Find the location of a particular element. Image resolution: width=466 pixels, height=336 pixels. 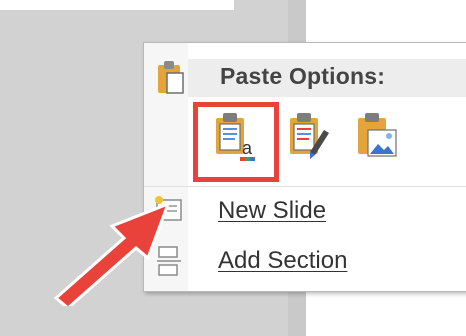

paste-picture-button is located at coordinates (378, 137).